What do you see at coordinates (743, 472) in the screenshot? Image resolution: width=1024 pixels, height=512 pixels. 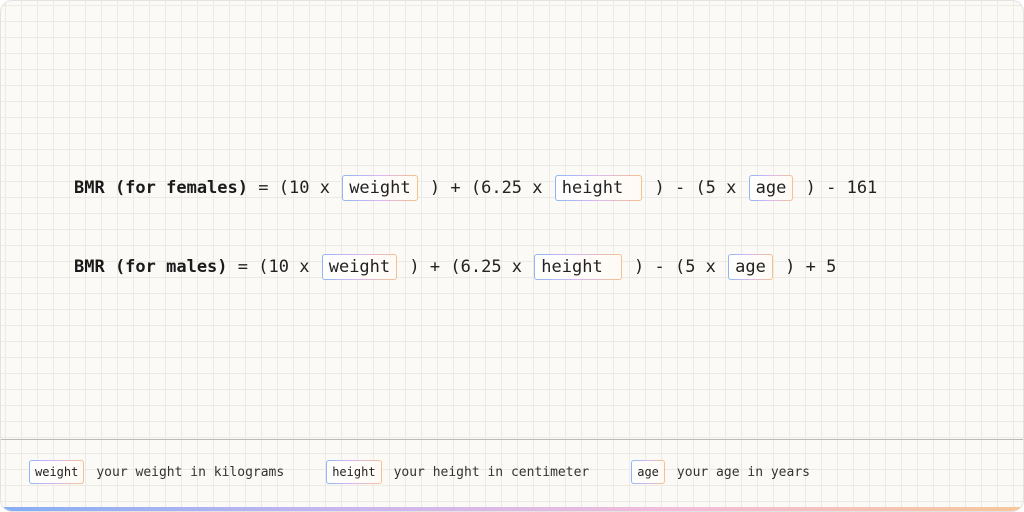 I see `legend-description: your age in years` at bounding box center [743, 472].